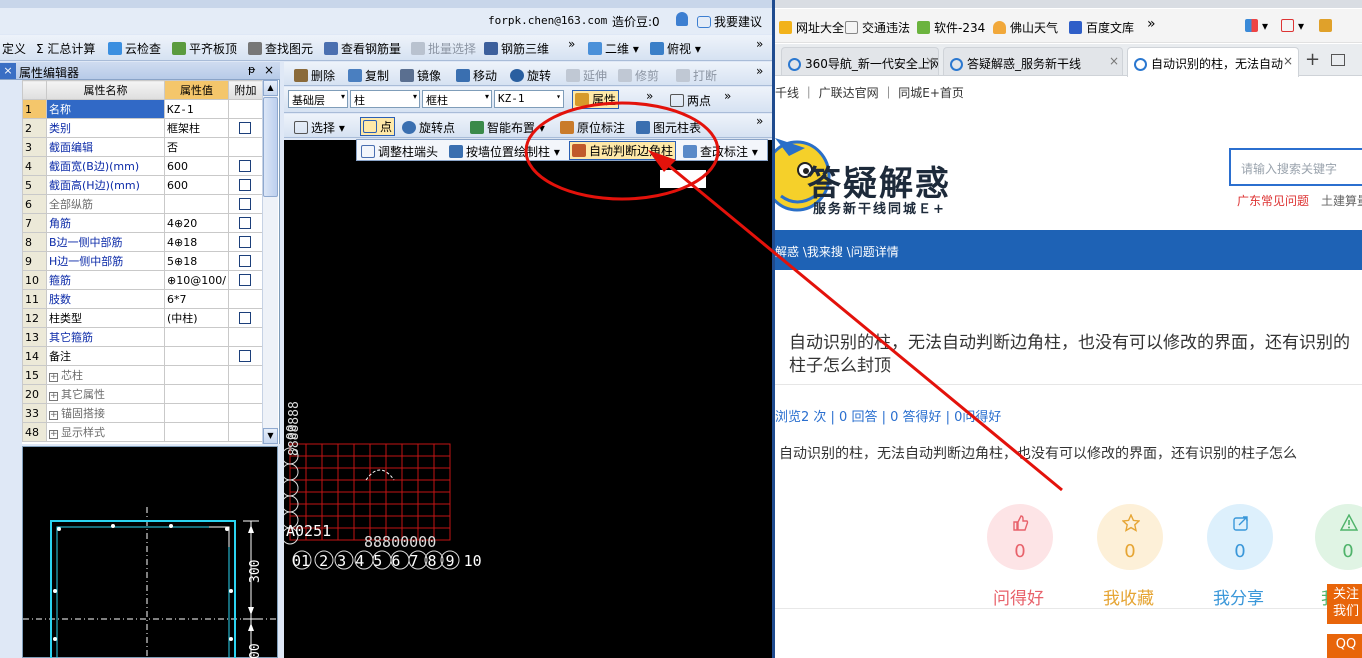 This screenshot has height=658, width=1362. Describe the element at coordinates (142, 280) in the screenshot. I see `property-row: 10 箍筋 ⊕10@100/` at that location.